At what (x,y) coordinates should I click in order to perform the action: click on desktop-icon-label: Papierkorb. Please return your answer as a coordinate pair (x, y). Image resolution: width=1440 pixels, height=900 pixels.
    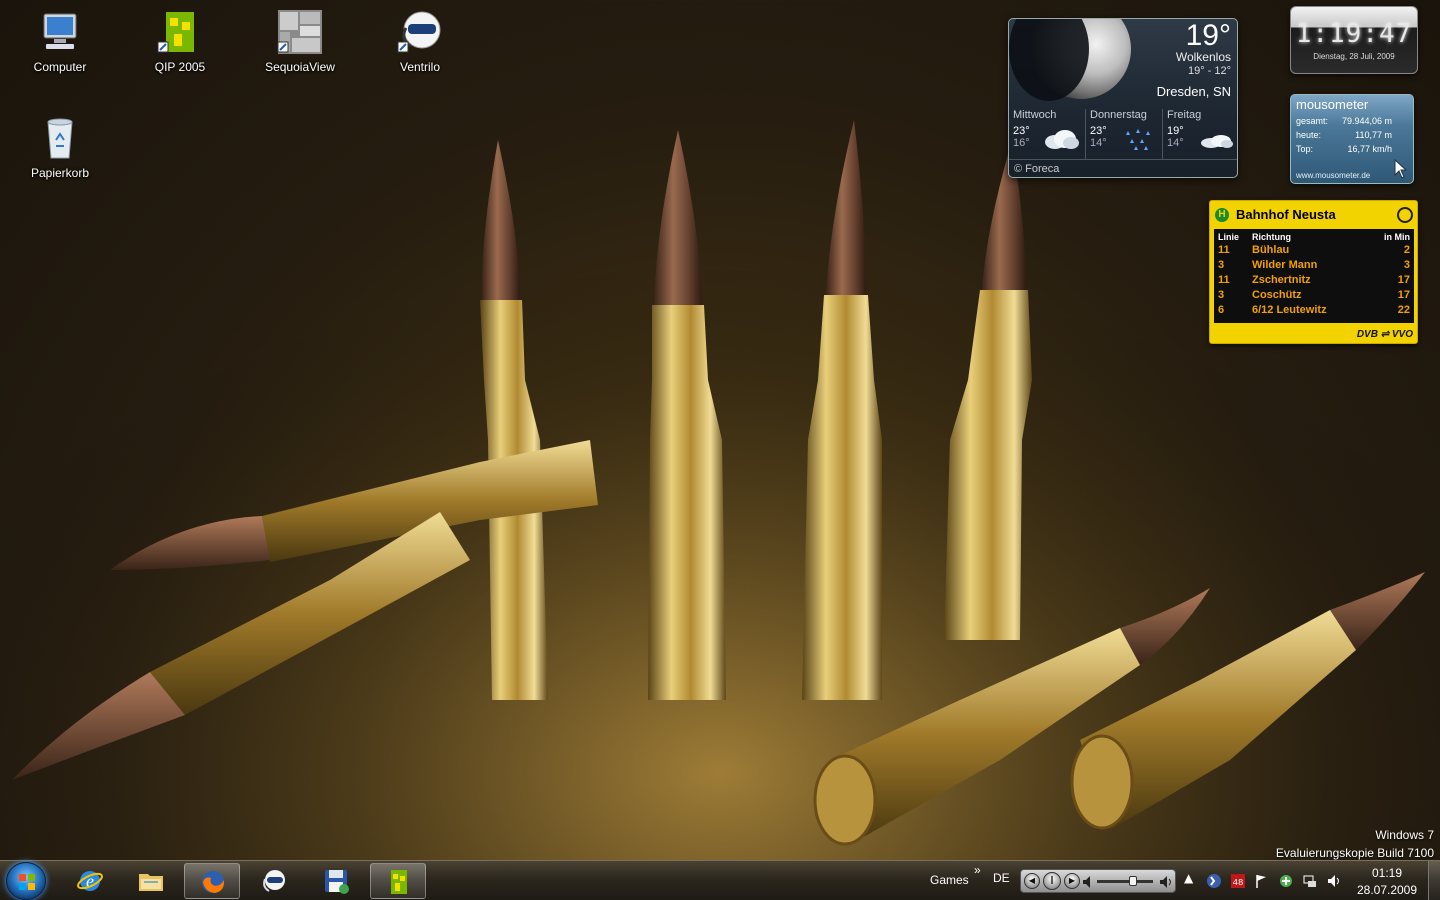
    Looking at the image, I should click on (60, 173).